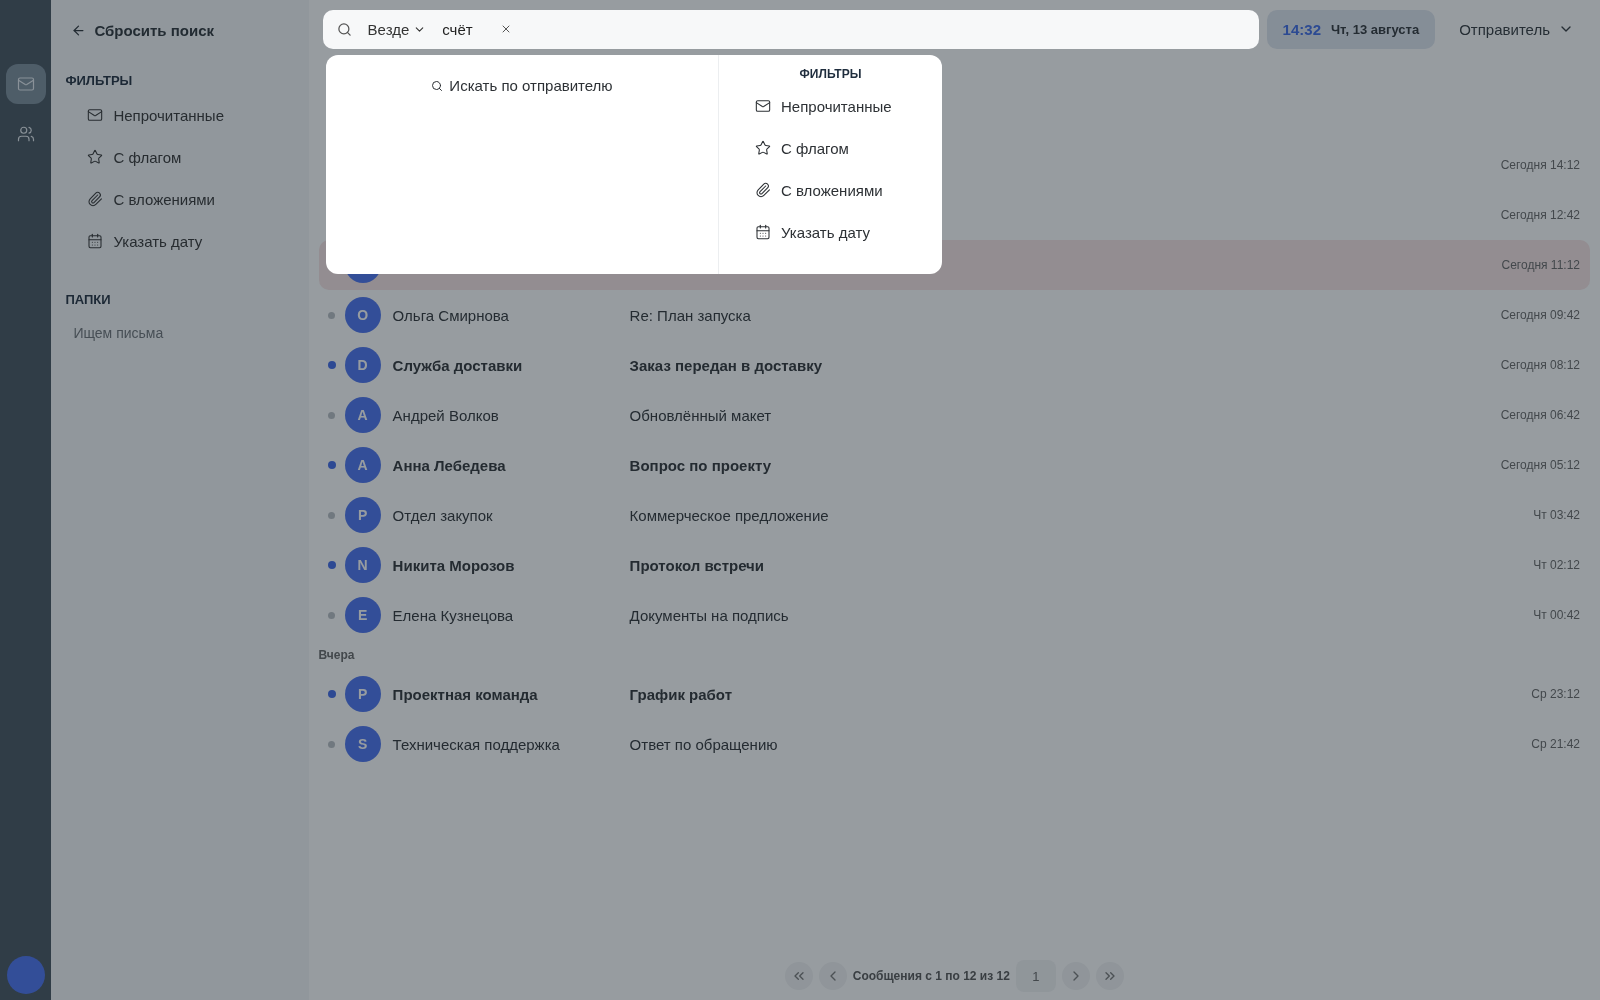  I want to click on page-input: 1, so click(1035, 976).